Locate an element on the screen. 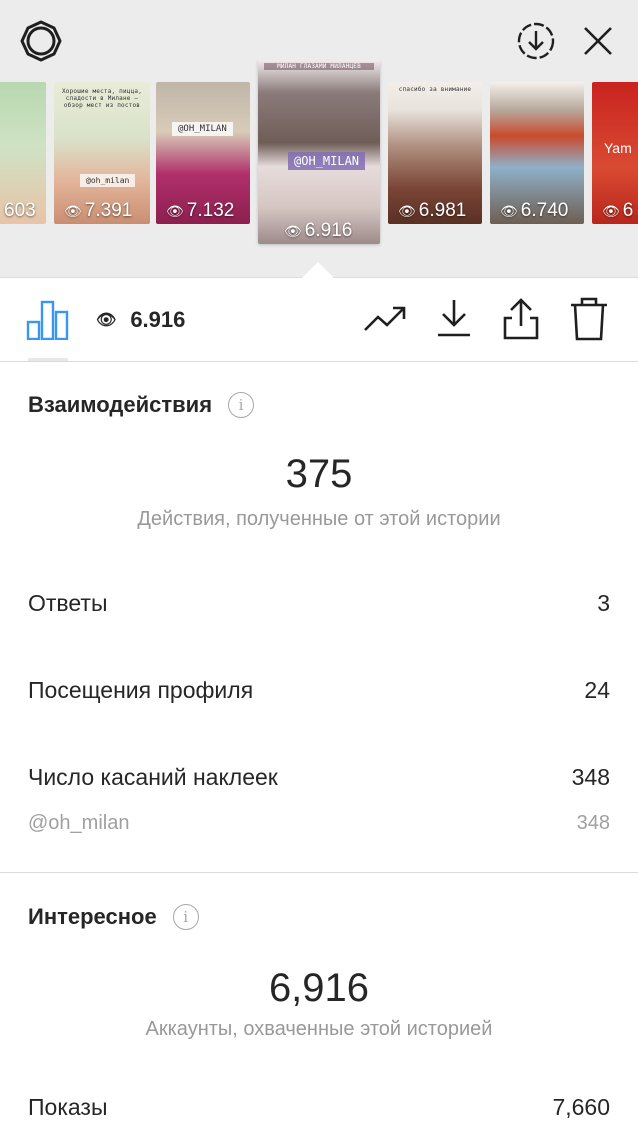 This screenshot has height=1136, width=638. gear-icon is located at coordinates (41, 41).